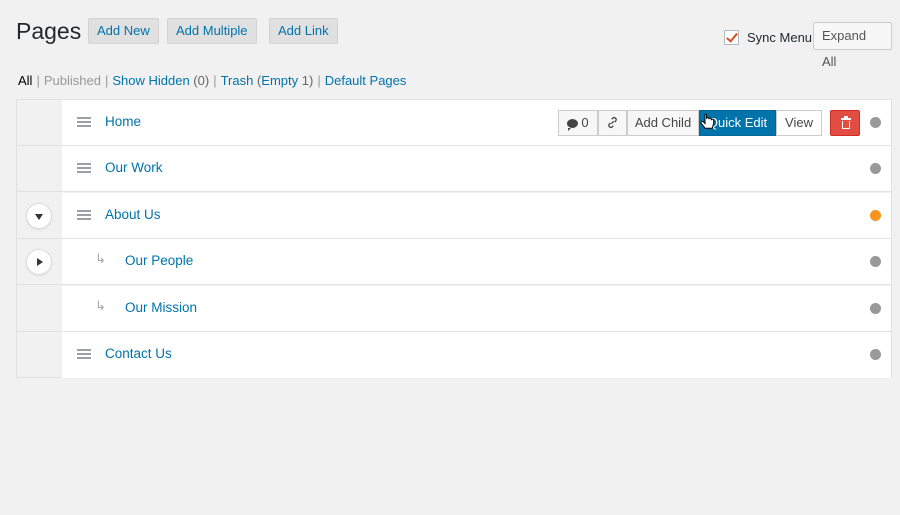 This screenshot has height=515, width=900. What do you see at coordinates (303, 31) in the screenshot?
I see `add-link-button: Add Link` at bounding box center [303, 31].